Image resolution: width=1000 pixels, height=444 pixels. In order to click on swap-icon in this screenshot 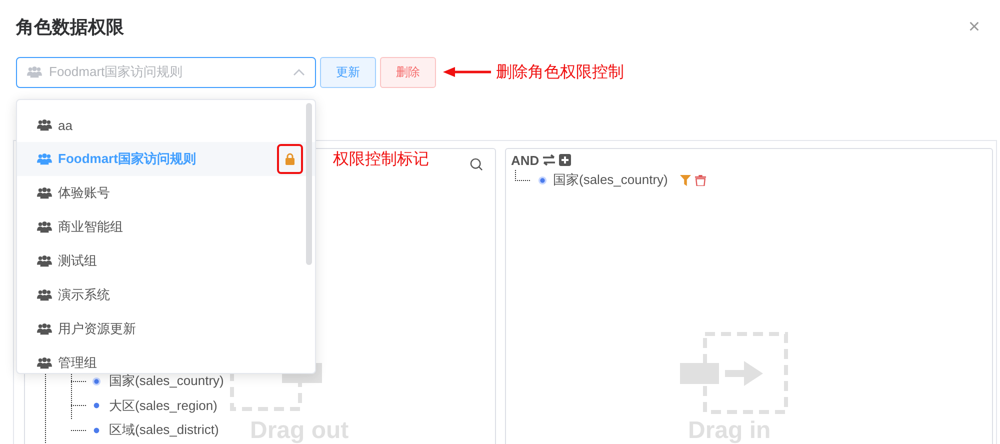, I will do `click(549, 160)`.